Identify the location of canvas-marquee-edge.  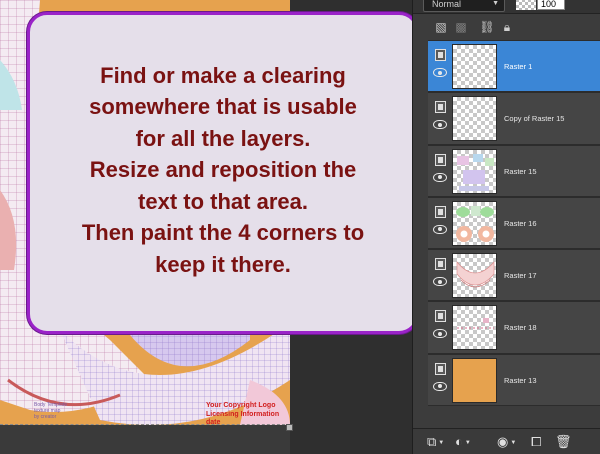
(145, 424).